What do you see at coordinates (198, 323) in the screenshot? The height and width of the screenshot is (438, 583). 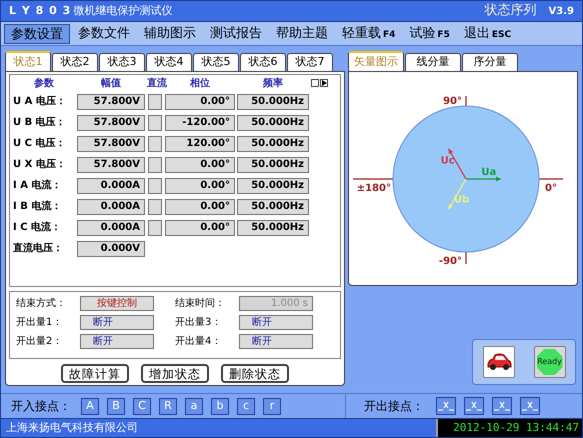 I see `setting-label: 开出量3：` at bounding box center [198, 323].